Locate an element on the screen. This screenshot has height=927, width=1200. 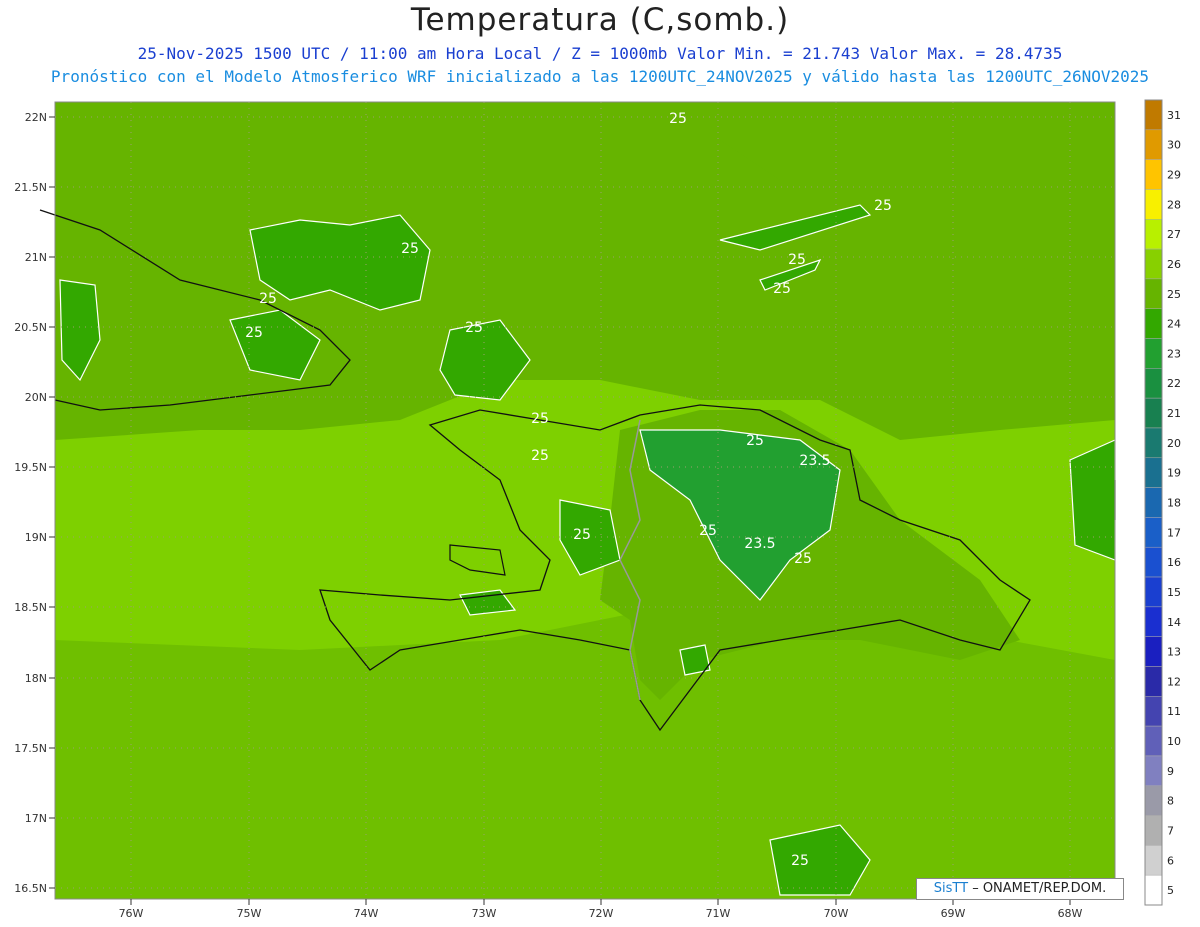
watermark-text: – ONAMET/REP.DOM. is located at coordinates (1037, 888).